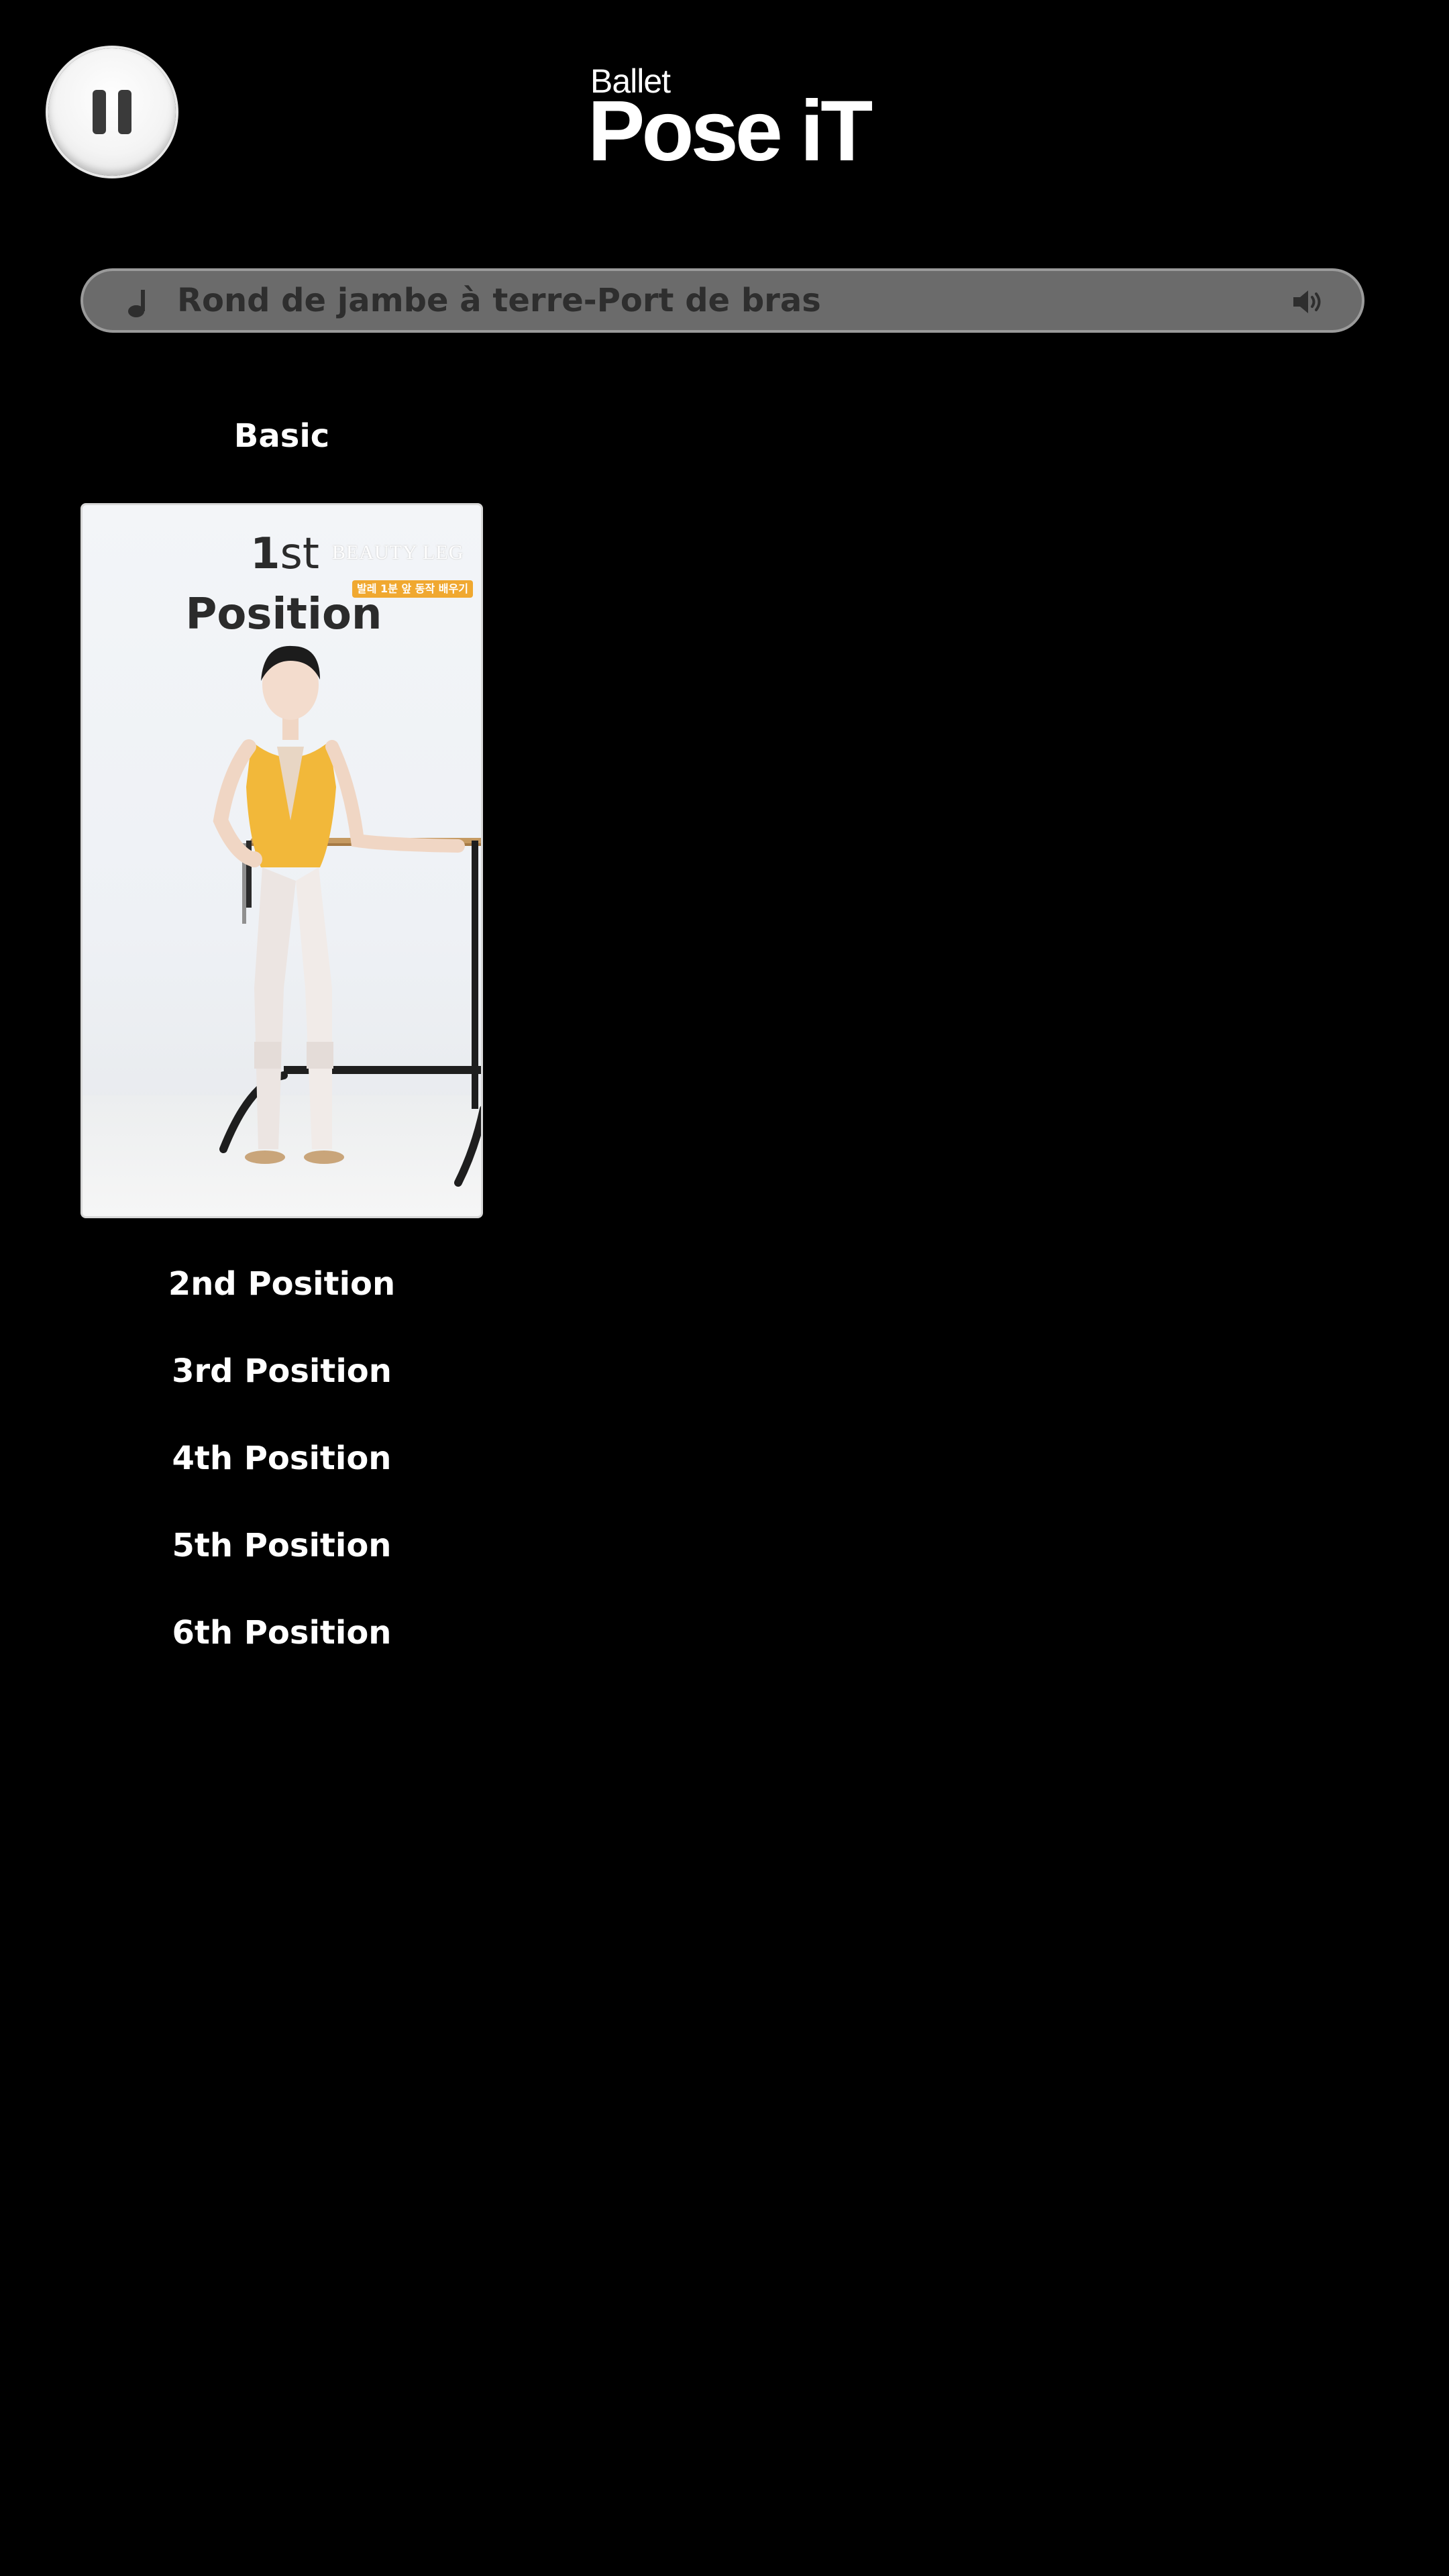  Describe the element at coordinates (281, 860) in the screenshot. I see `position-card-1st: 1st Position BEAUTY LEG 발레 1분 앞 동작 배우기` at that location.